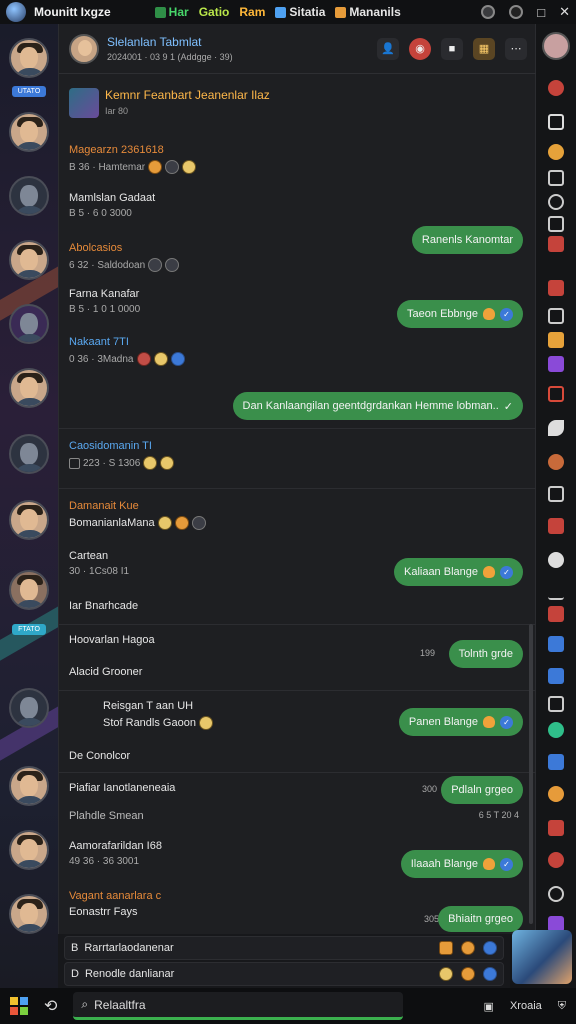 The width and height of the screenshot is (576, 1024). Describe the element at coordinates (137, 515) in the screenshot. I see `message: Damanait Kue BomanianlaMana` at that location.